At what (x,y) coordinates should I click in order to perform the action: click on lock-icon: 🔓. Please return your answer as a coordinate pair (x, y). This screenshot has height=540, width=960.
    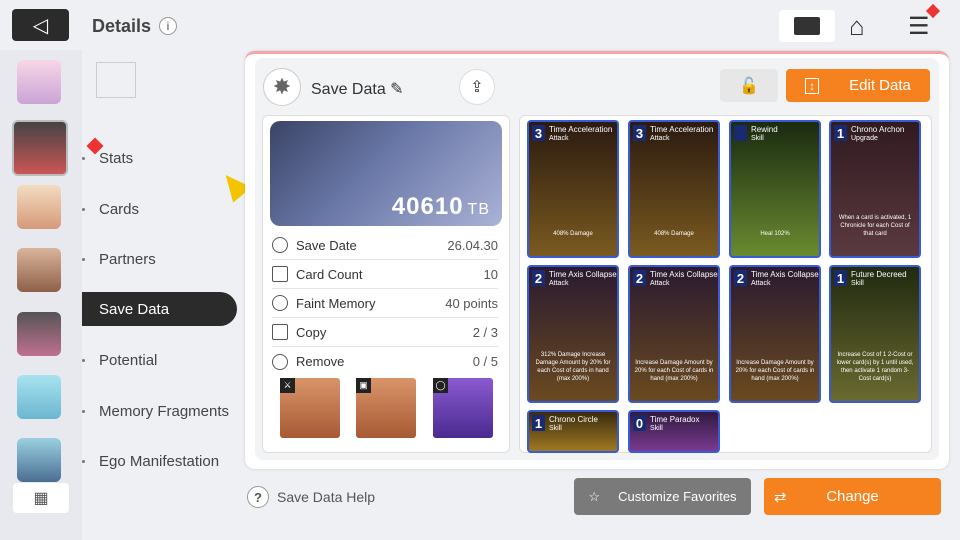
    Looking at the image, I should click on (749, 86).